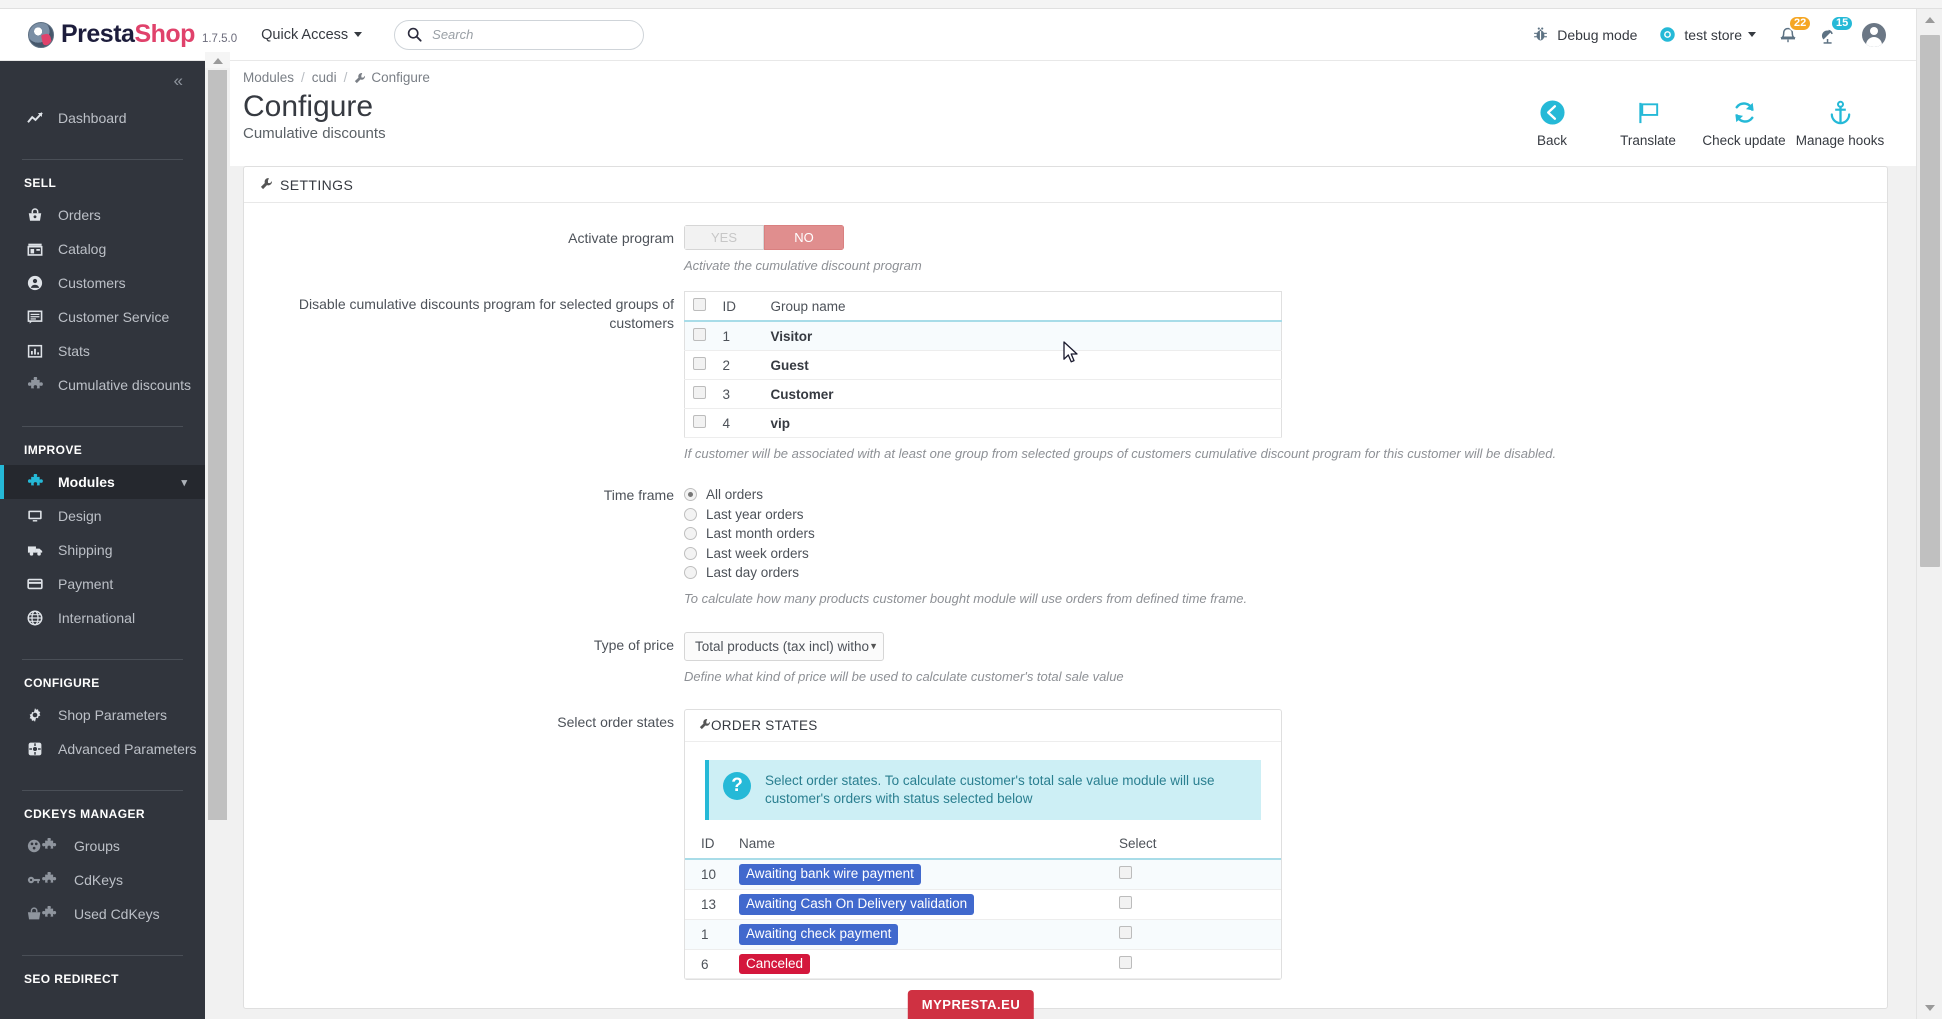  What do you see at coordinates (690, 495) in the screenshot?
I see `radio-all-orders` at bounding box center [690, 495].